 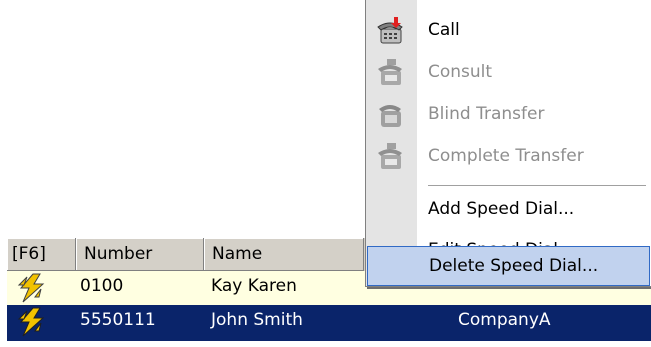 I want to click on row-name: Kay Karen, so click(x=254, y=286).